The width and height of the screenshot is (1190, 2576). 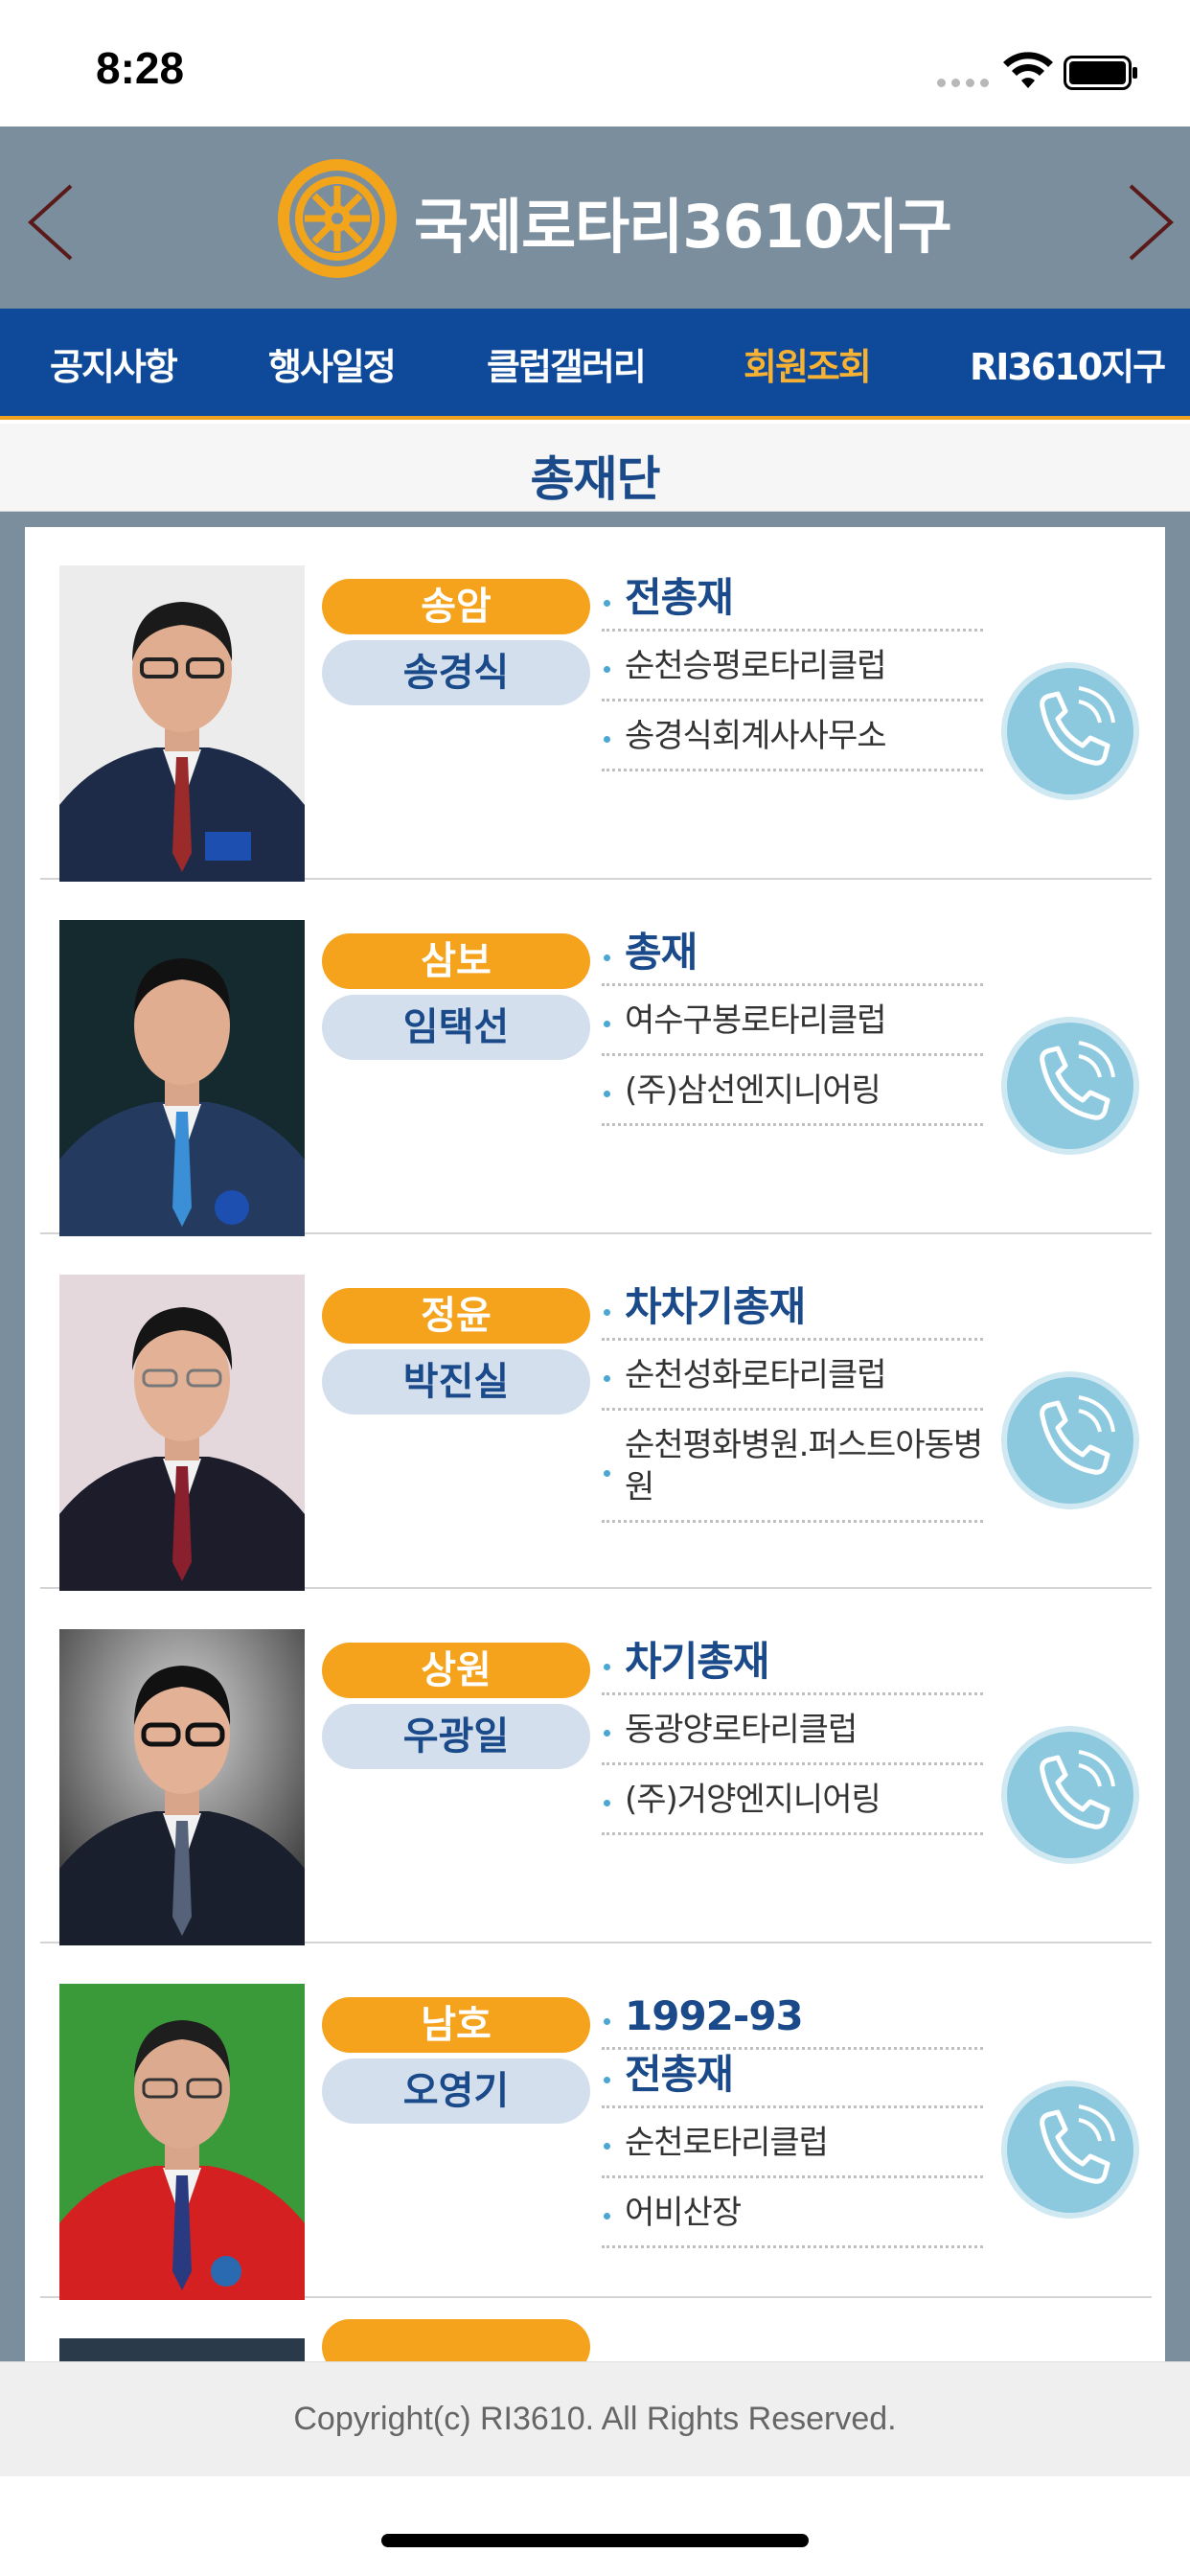 I want to click on status-time: 8:28, so click(x=140, y=68).